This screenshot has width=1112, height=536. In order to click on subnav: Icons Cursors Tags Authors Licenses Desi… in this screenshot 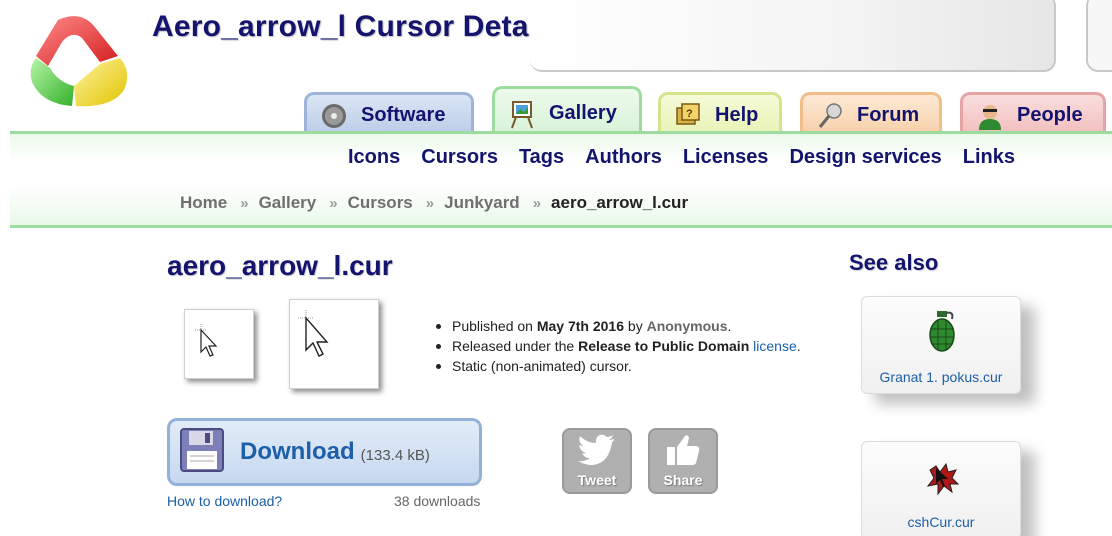, I will do `click(692, 157)`.